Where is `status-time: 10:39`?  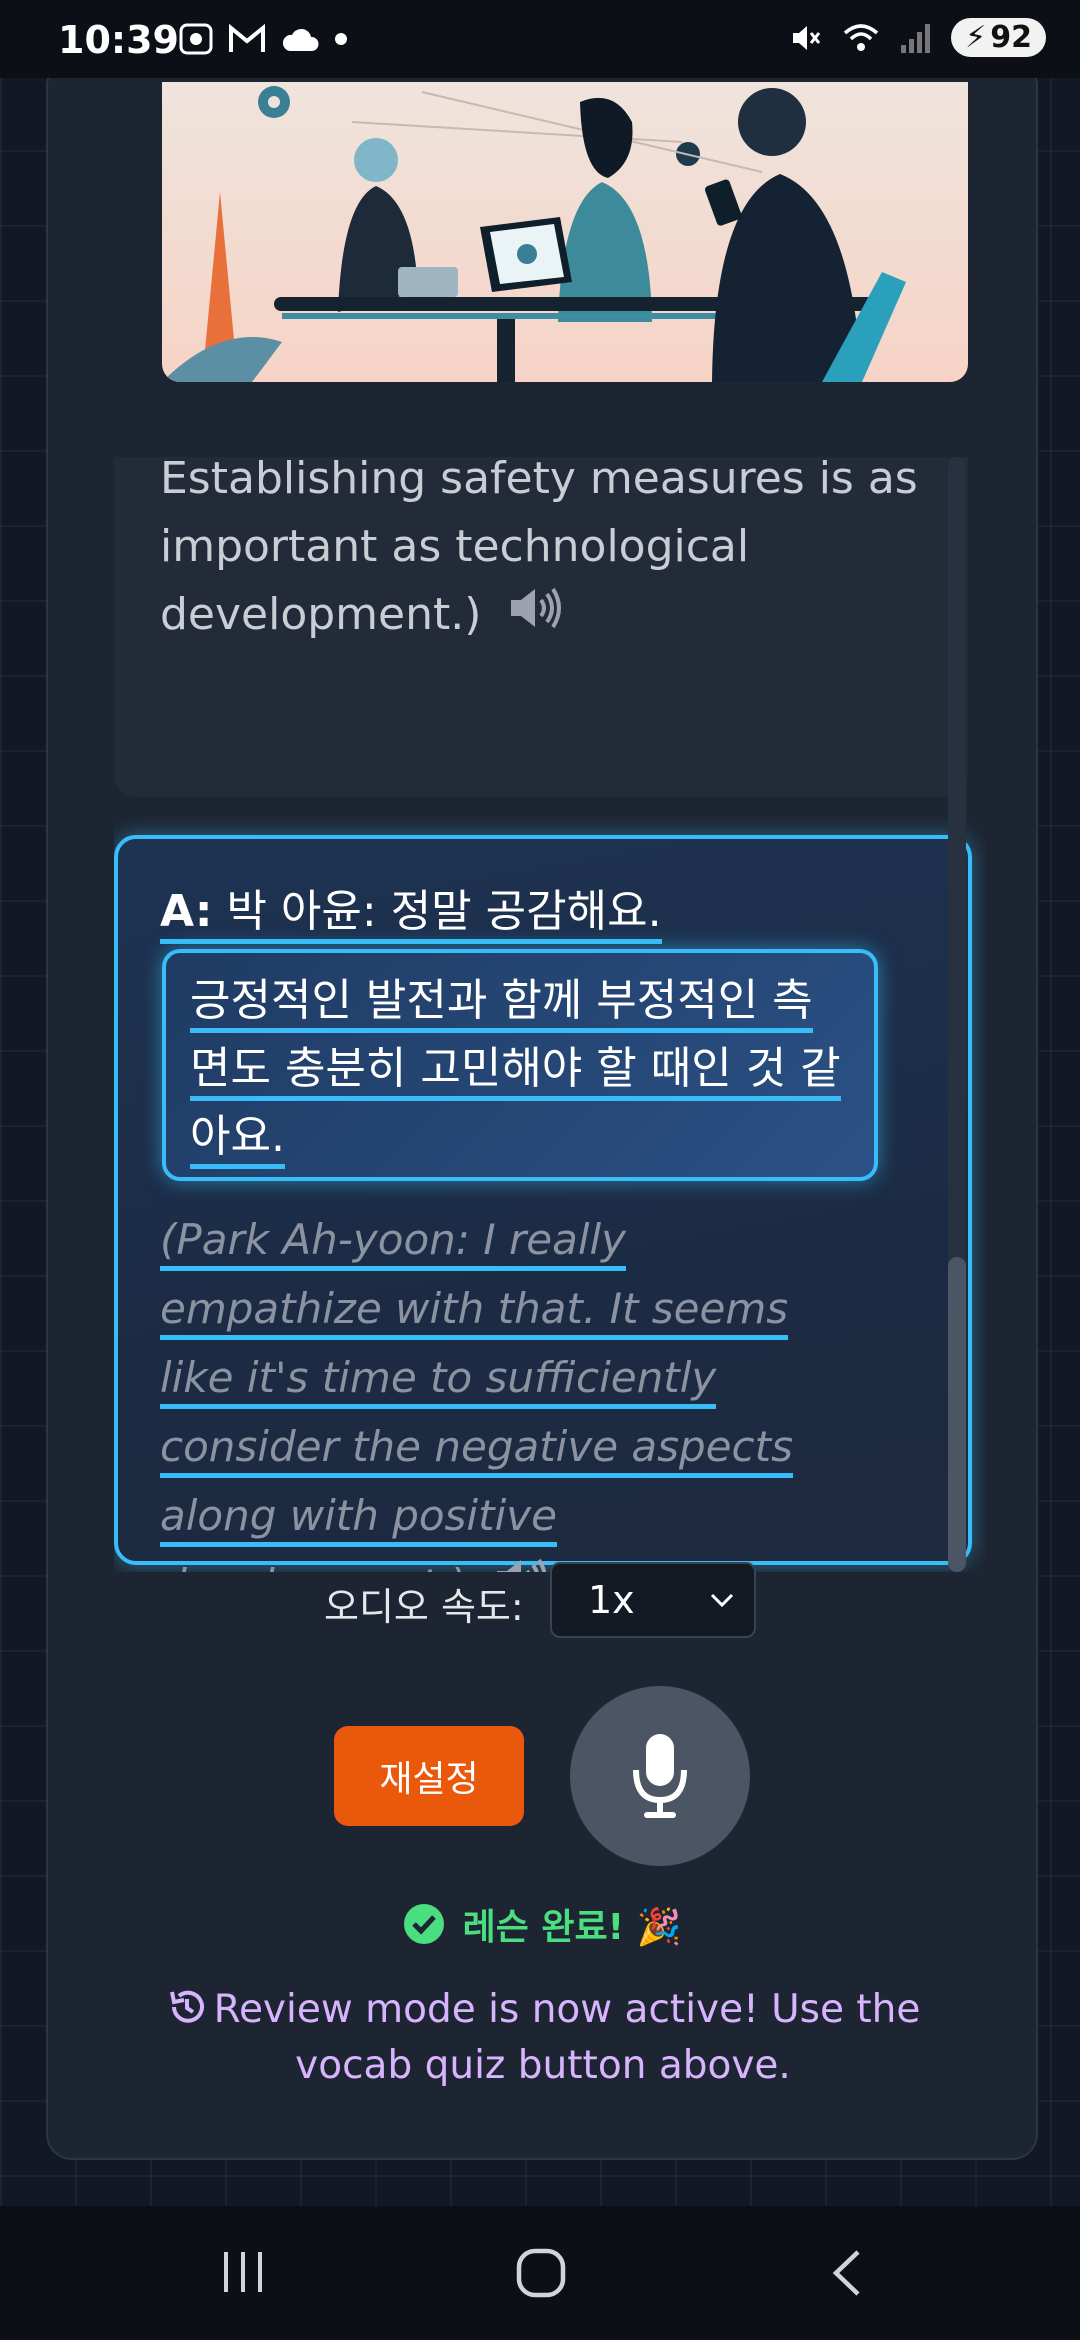
status-time: 10:39 is located at coordinates (118, 40).